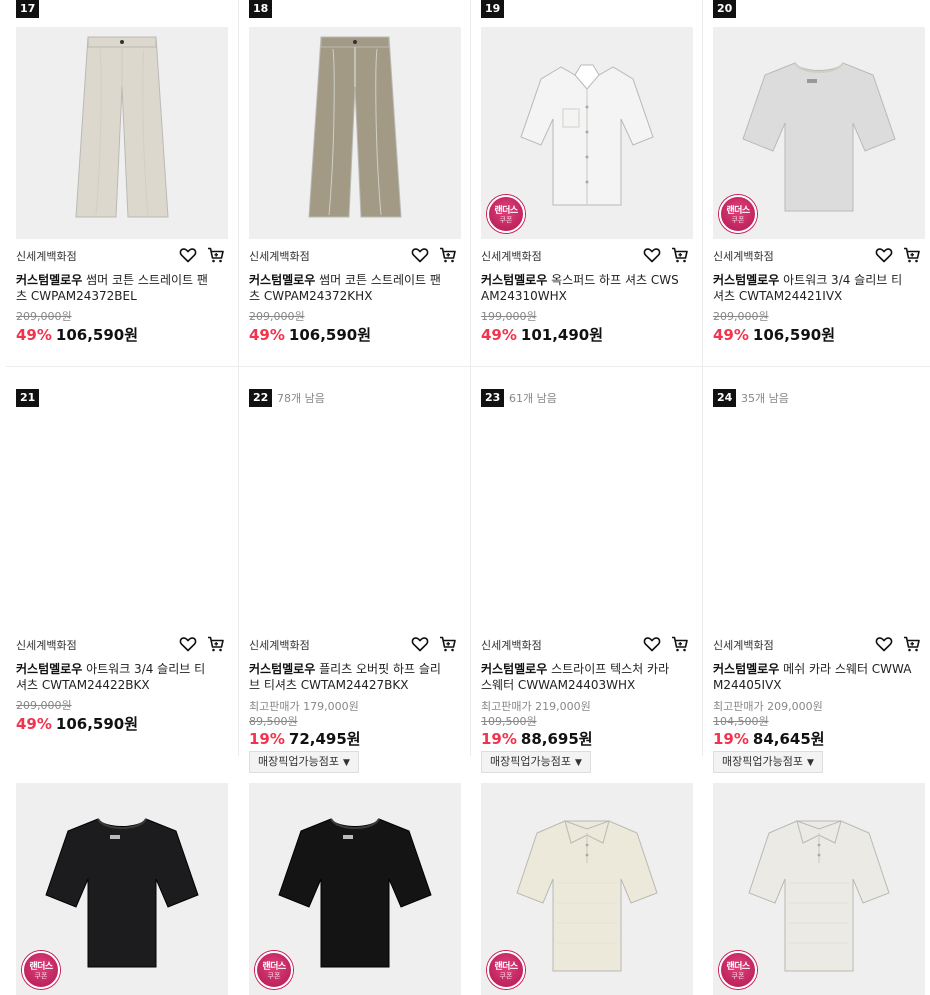  Describe the element at coordinates (28, 398) in the screenshot. I see `rank-badge: 21` at that location.